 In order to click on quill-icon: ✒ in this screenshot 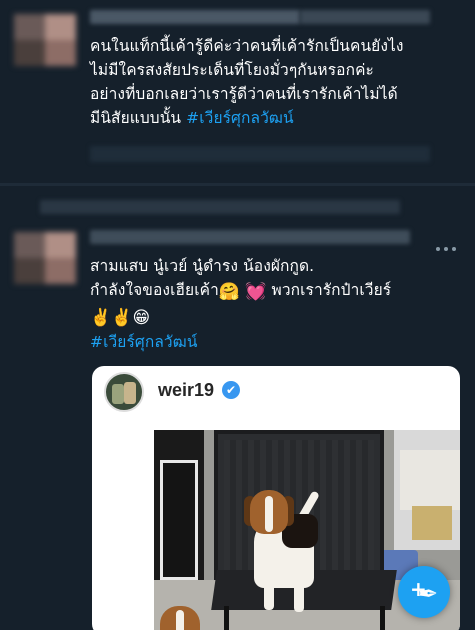, I will do `click(428, 594)`.